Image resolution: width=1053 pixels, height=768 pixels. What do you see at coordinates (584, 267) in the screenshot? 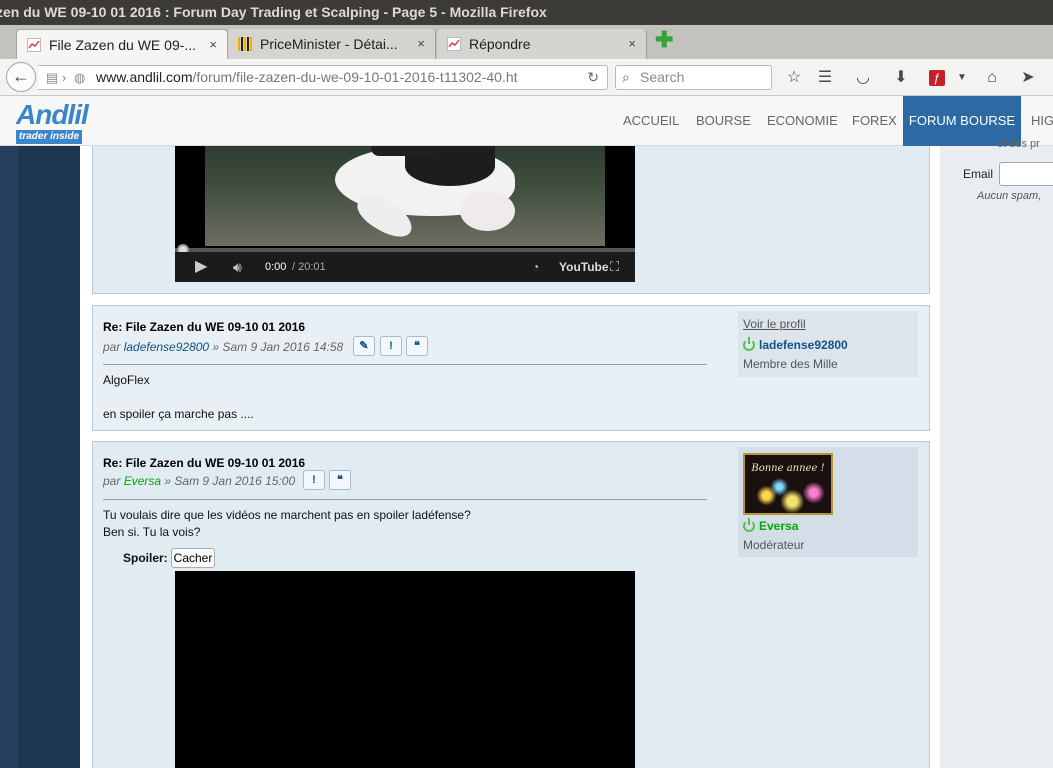
I see `youtube-logo: YouTube` at bounding box center [584, 267].